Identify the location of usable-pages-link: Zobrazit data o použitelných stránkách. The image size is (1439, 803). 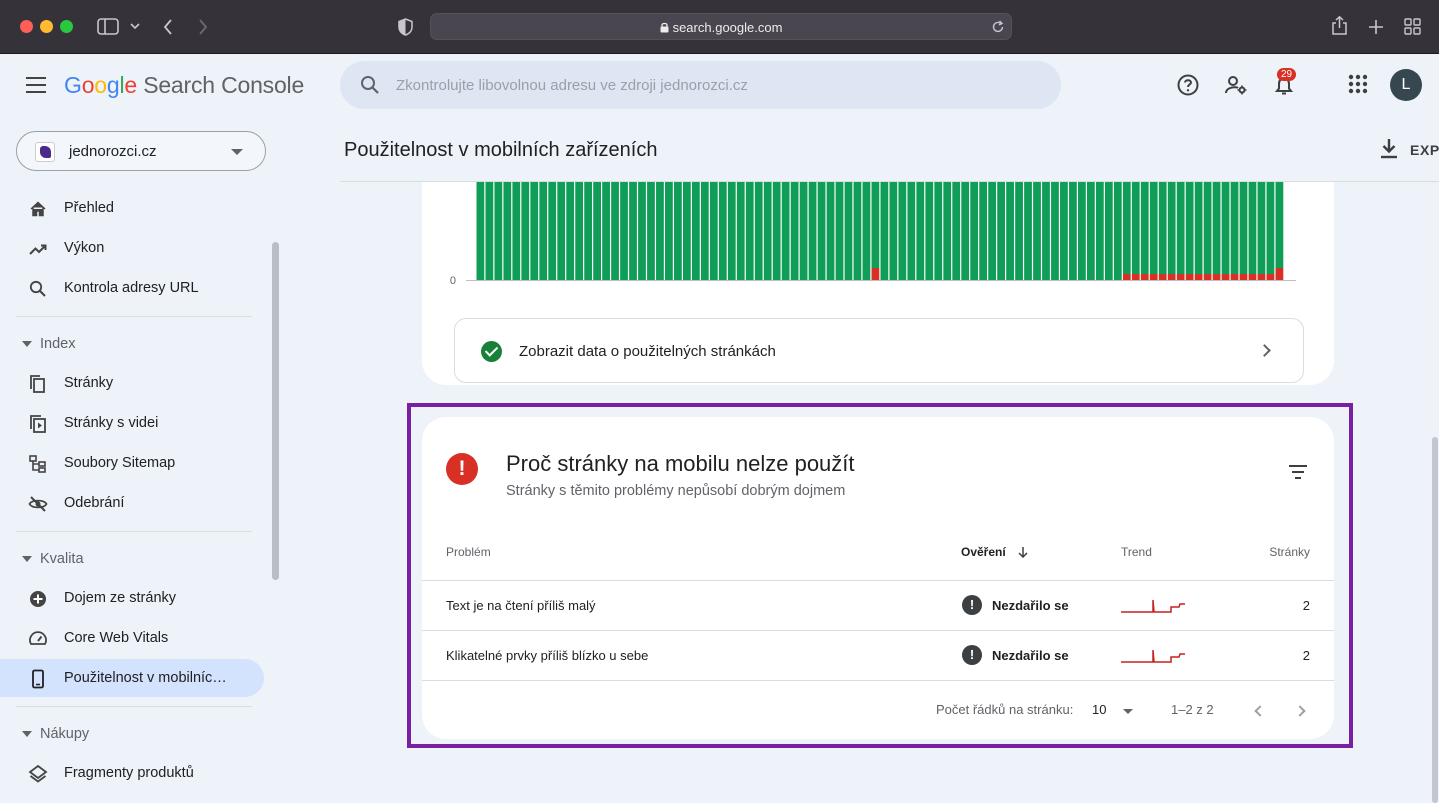
(879, 350).